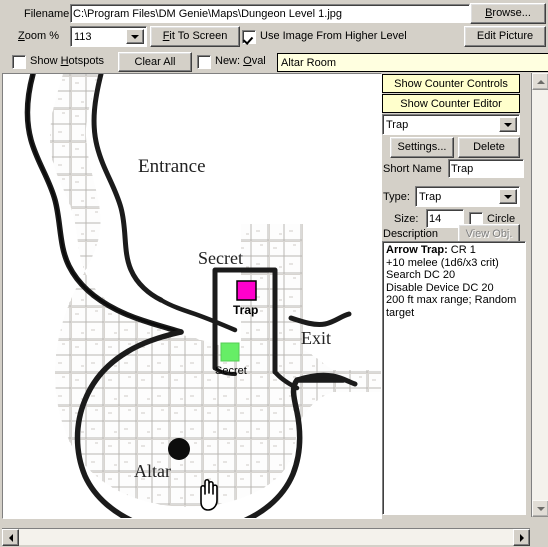 This screenshot has width=548, height=547. What do you see at coordinates (333, 36) in the screenshot?
I see `use-image-from-higher-level-label: Use Image From Higher Level` at bounding box center [333, 36].